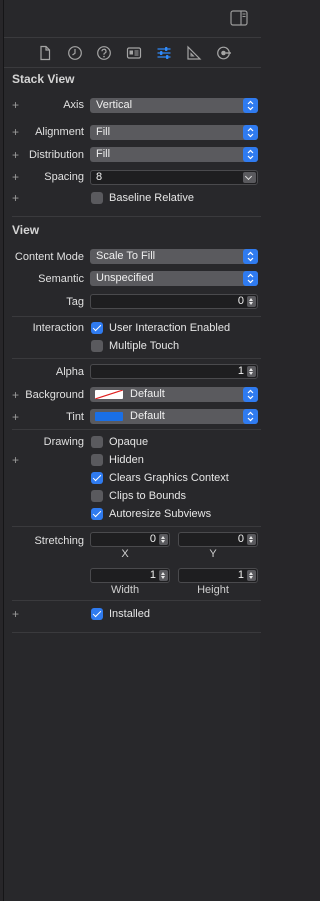 The image size is (320, 901). Describe the element at coordinates (15, 105) in the screenshot. I see `add-variation-axis-button: +` at that location.